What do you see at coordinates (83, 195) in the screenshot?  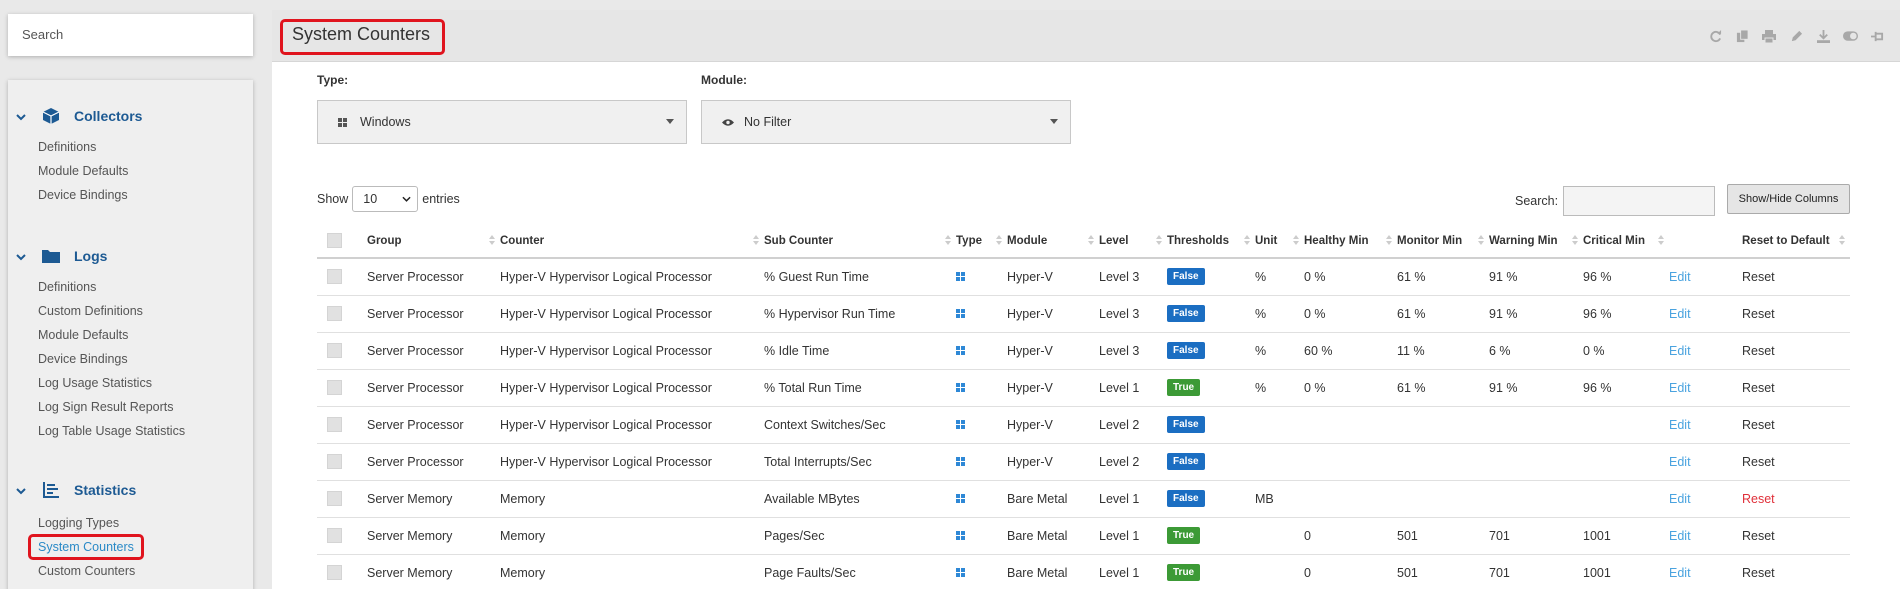 I see `sidebar-item-device-bindings: Device Bindings` at bounding box center [83, 195].